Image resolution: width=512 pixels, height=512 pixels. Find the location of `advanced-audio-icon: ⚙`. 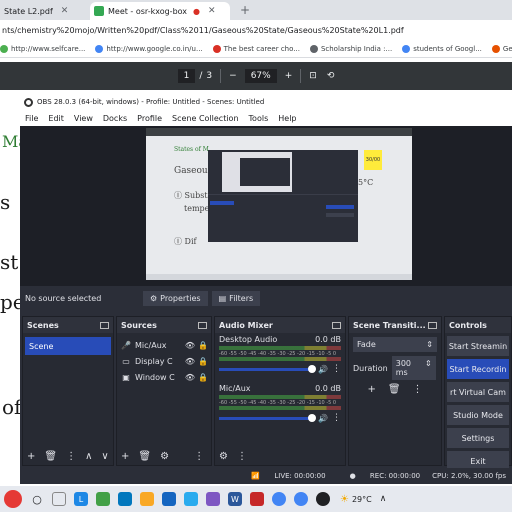

advanced-audio-icon: ⚙ is located at coordinates (223, 456).